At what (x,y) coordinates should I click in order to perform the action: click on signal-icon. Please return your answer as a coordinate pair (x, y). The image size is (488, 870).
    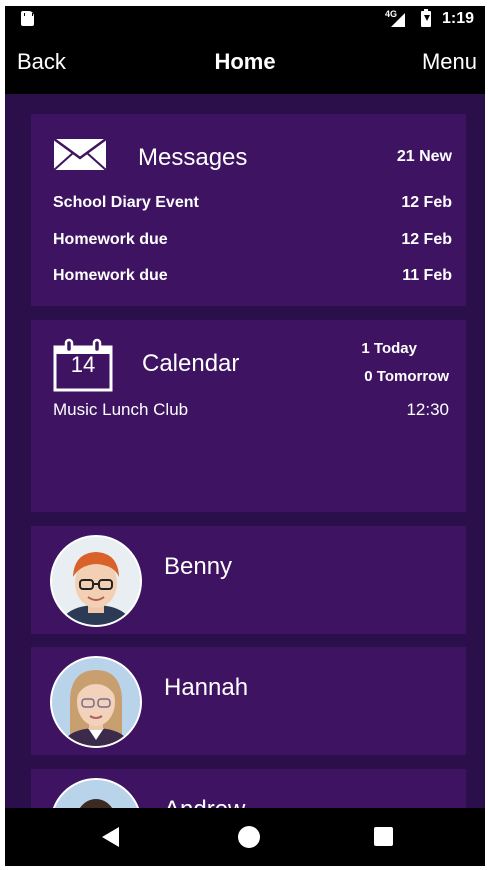
    Looking at the image, I should click on (398, 20).